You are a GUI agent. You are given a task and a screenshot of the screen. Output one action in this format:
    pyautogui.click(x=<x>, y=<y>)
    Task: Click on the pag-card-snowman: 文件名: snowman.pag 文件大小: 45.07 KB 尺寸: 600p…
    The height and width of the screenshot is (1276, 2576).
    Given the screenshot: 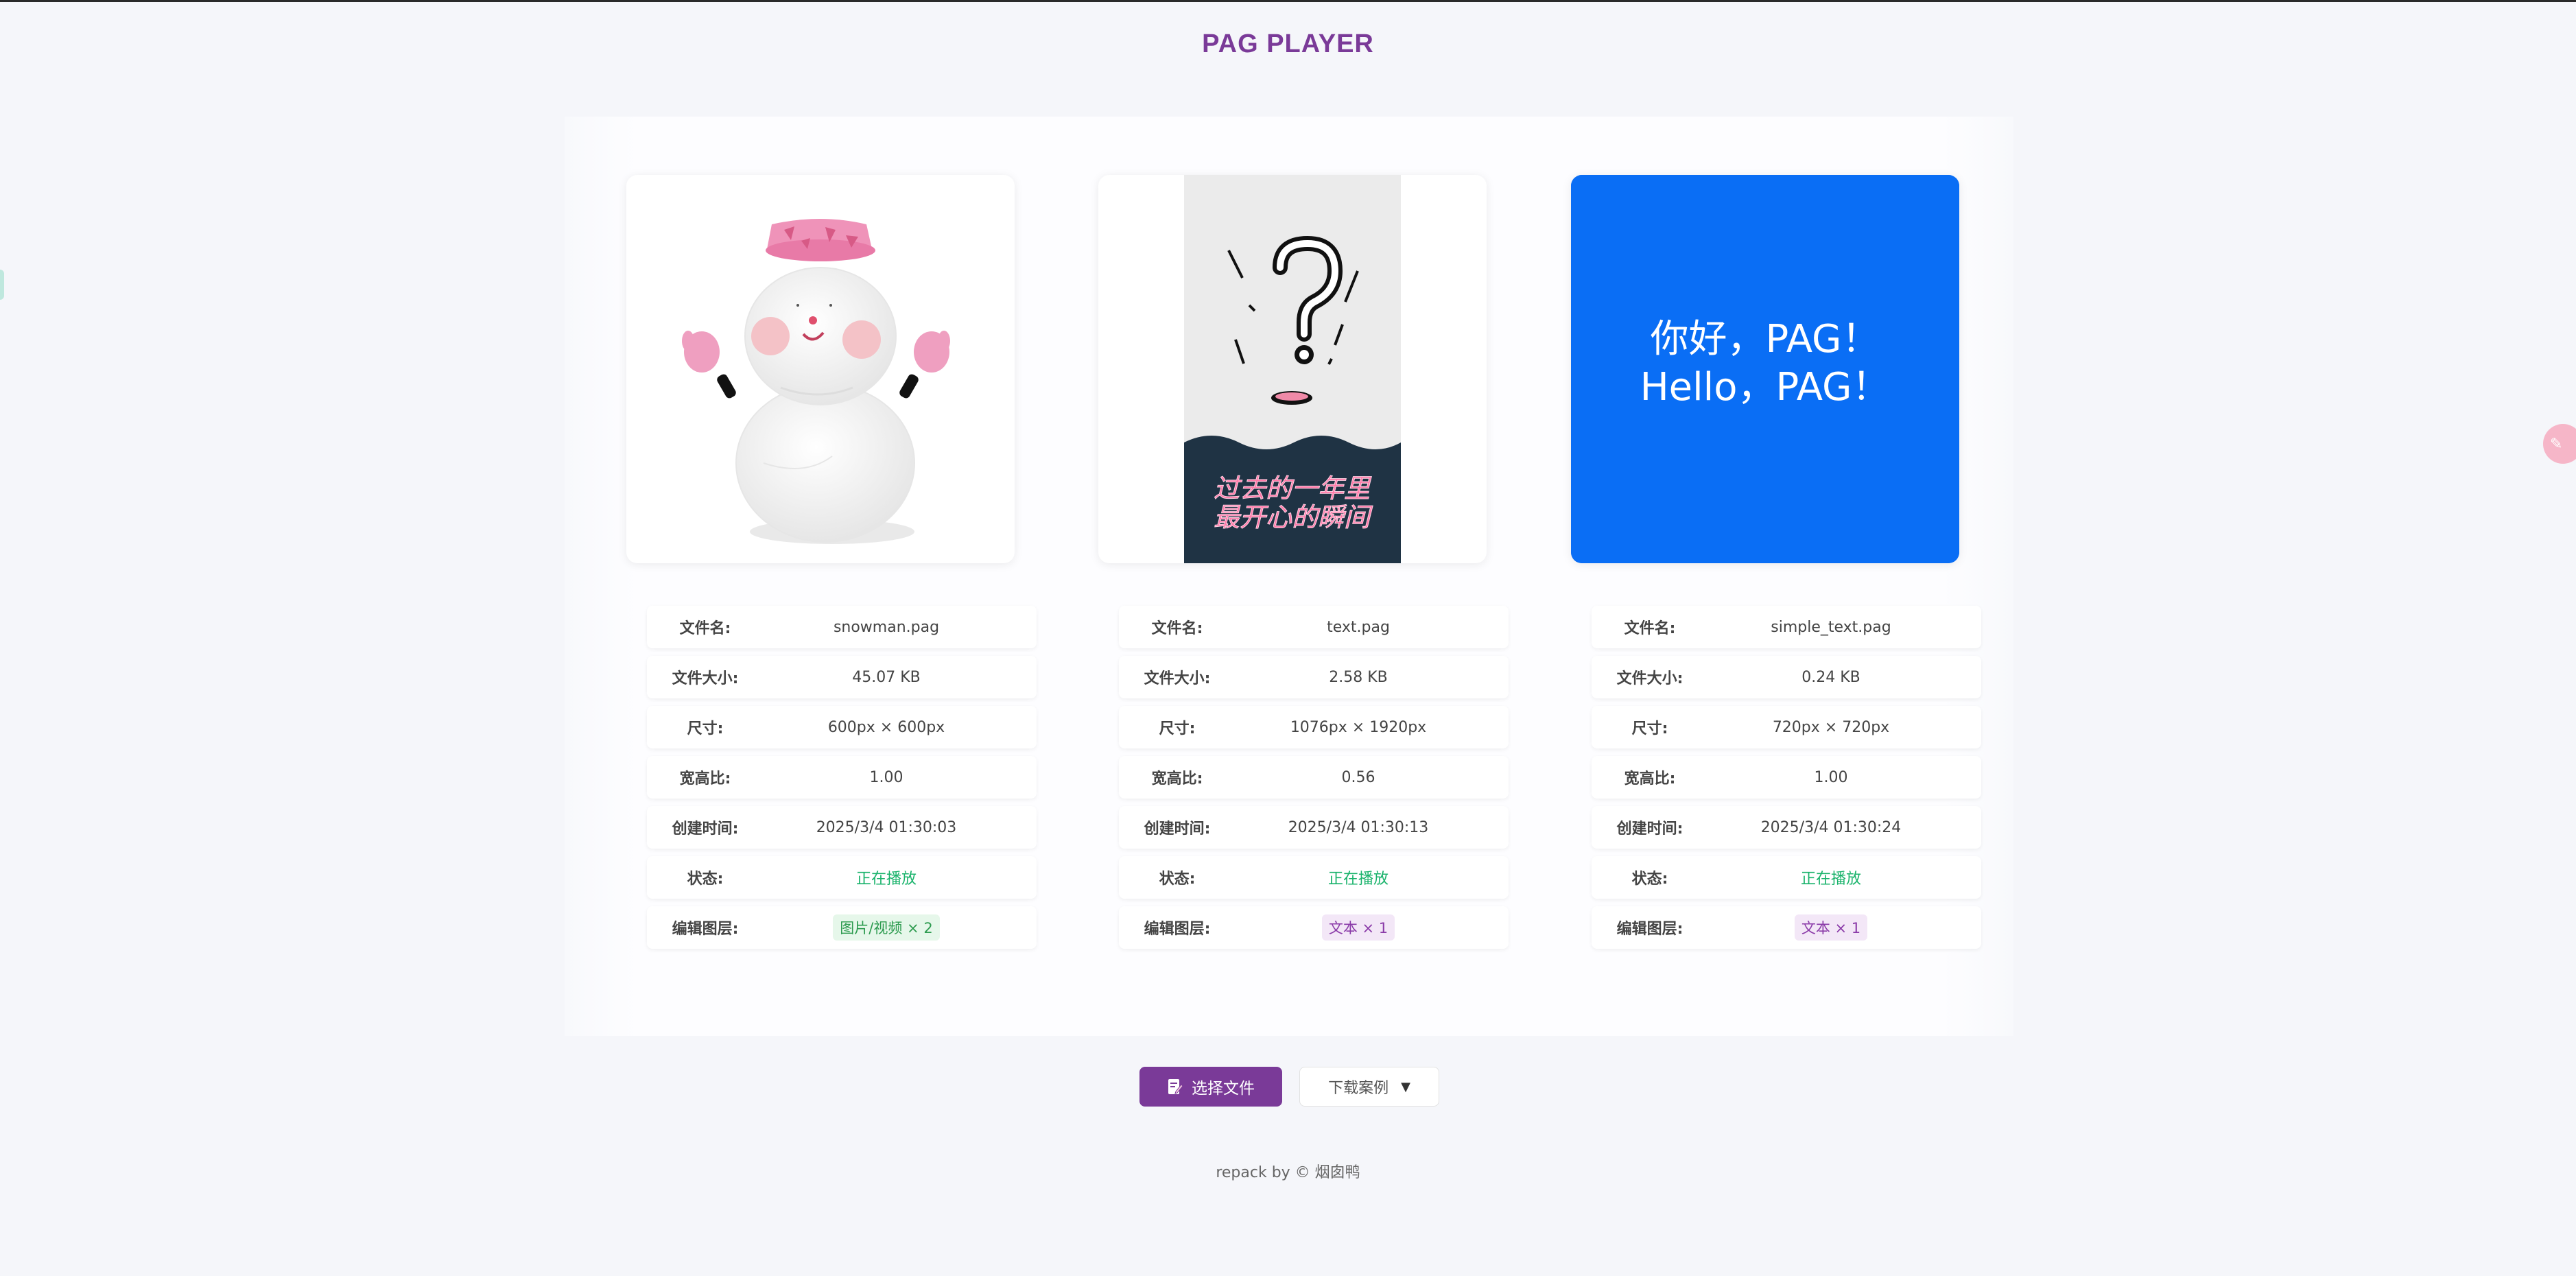 What is the action you would take?
    pyautogui.click(x=831, y=562)
    